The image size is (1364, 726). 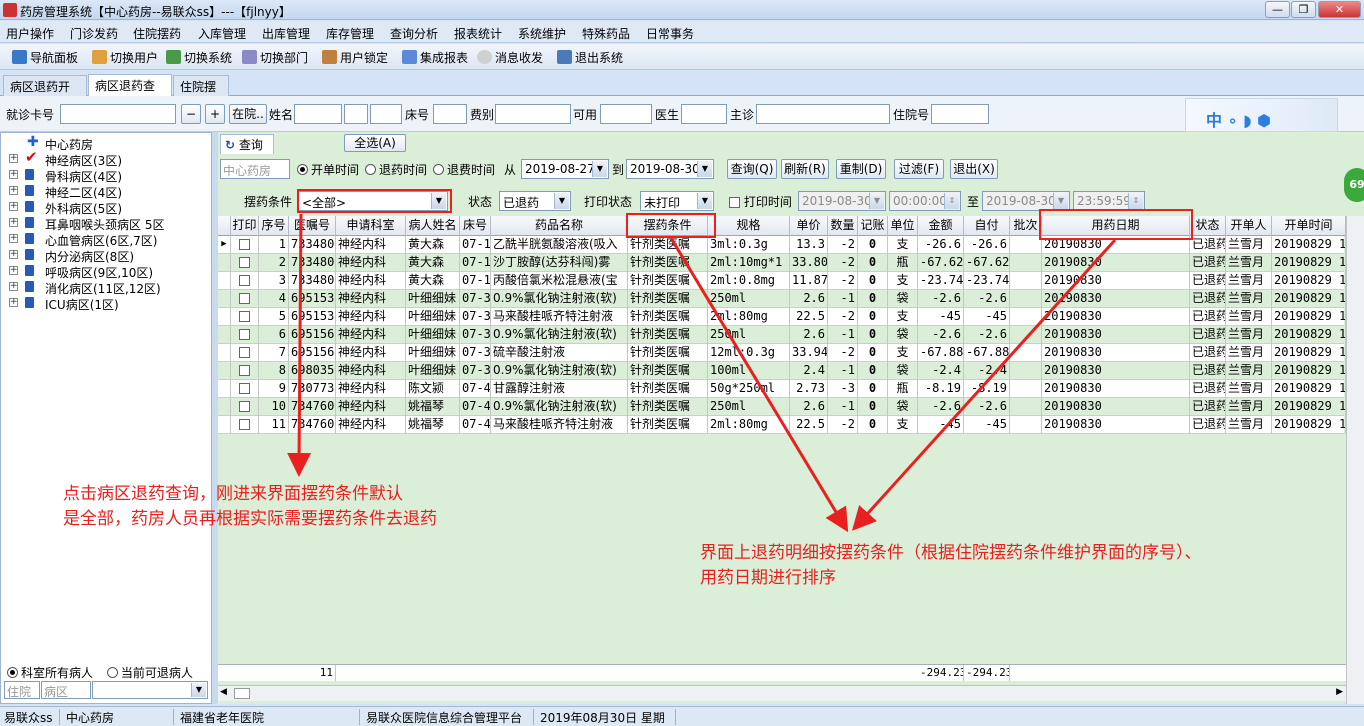 I want to click on tab-inpatient-dispense: 住院摆药, so click(x=201, y=93).